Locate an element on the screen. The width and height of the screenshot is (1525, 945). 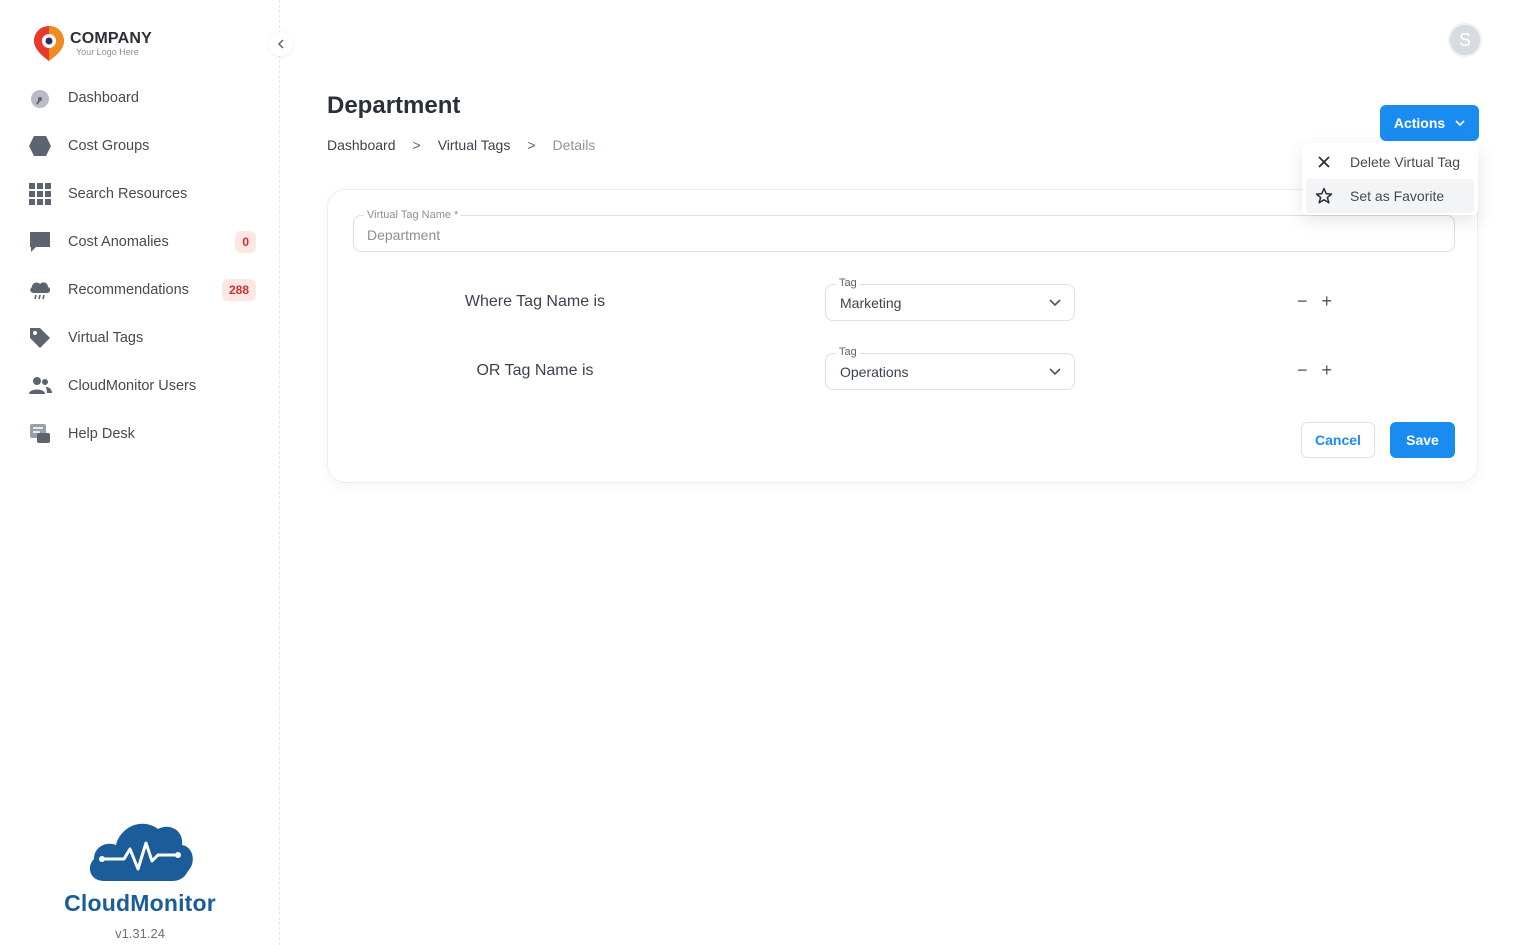
hexagon-icon is located at coordinates (40, 146).